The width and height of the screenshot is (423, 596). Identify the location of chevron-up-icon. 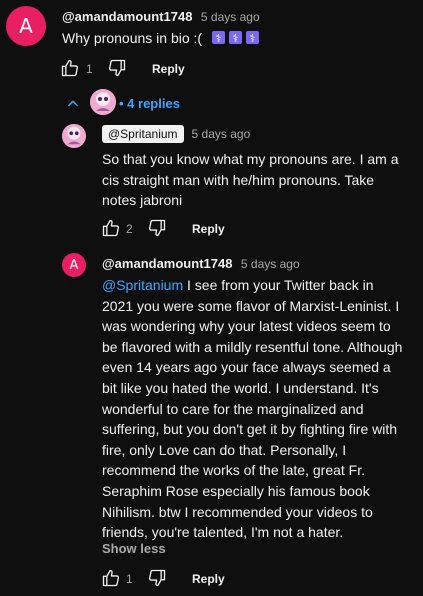
(73, 103).